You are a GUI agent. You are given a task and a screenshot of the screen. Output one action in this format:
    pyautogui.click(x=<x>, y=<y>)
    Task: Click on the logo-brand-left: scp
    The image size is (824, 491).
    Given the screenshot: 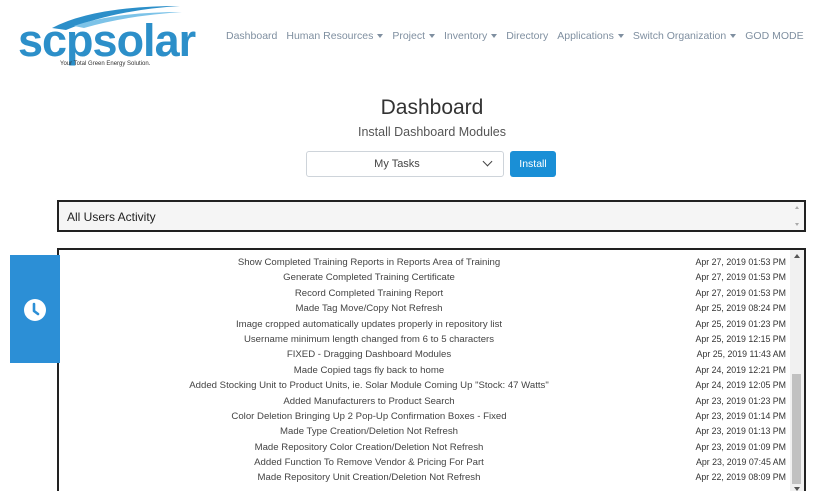 What is the action you would take?
    pyautogui.click(x=56, y=40)
    